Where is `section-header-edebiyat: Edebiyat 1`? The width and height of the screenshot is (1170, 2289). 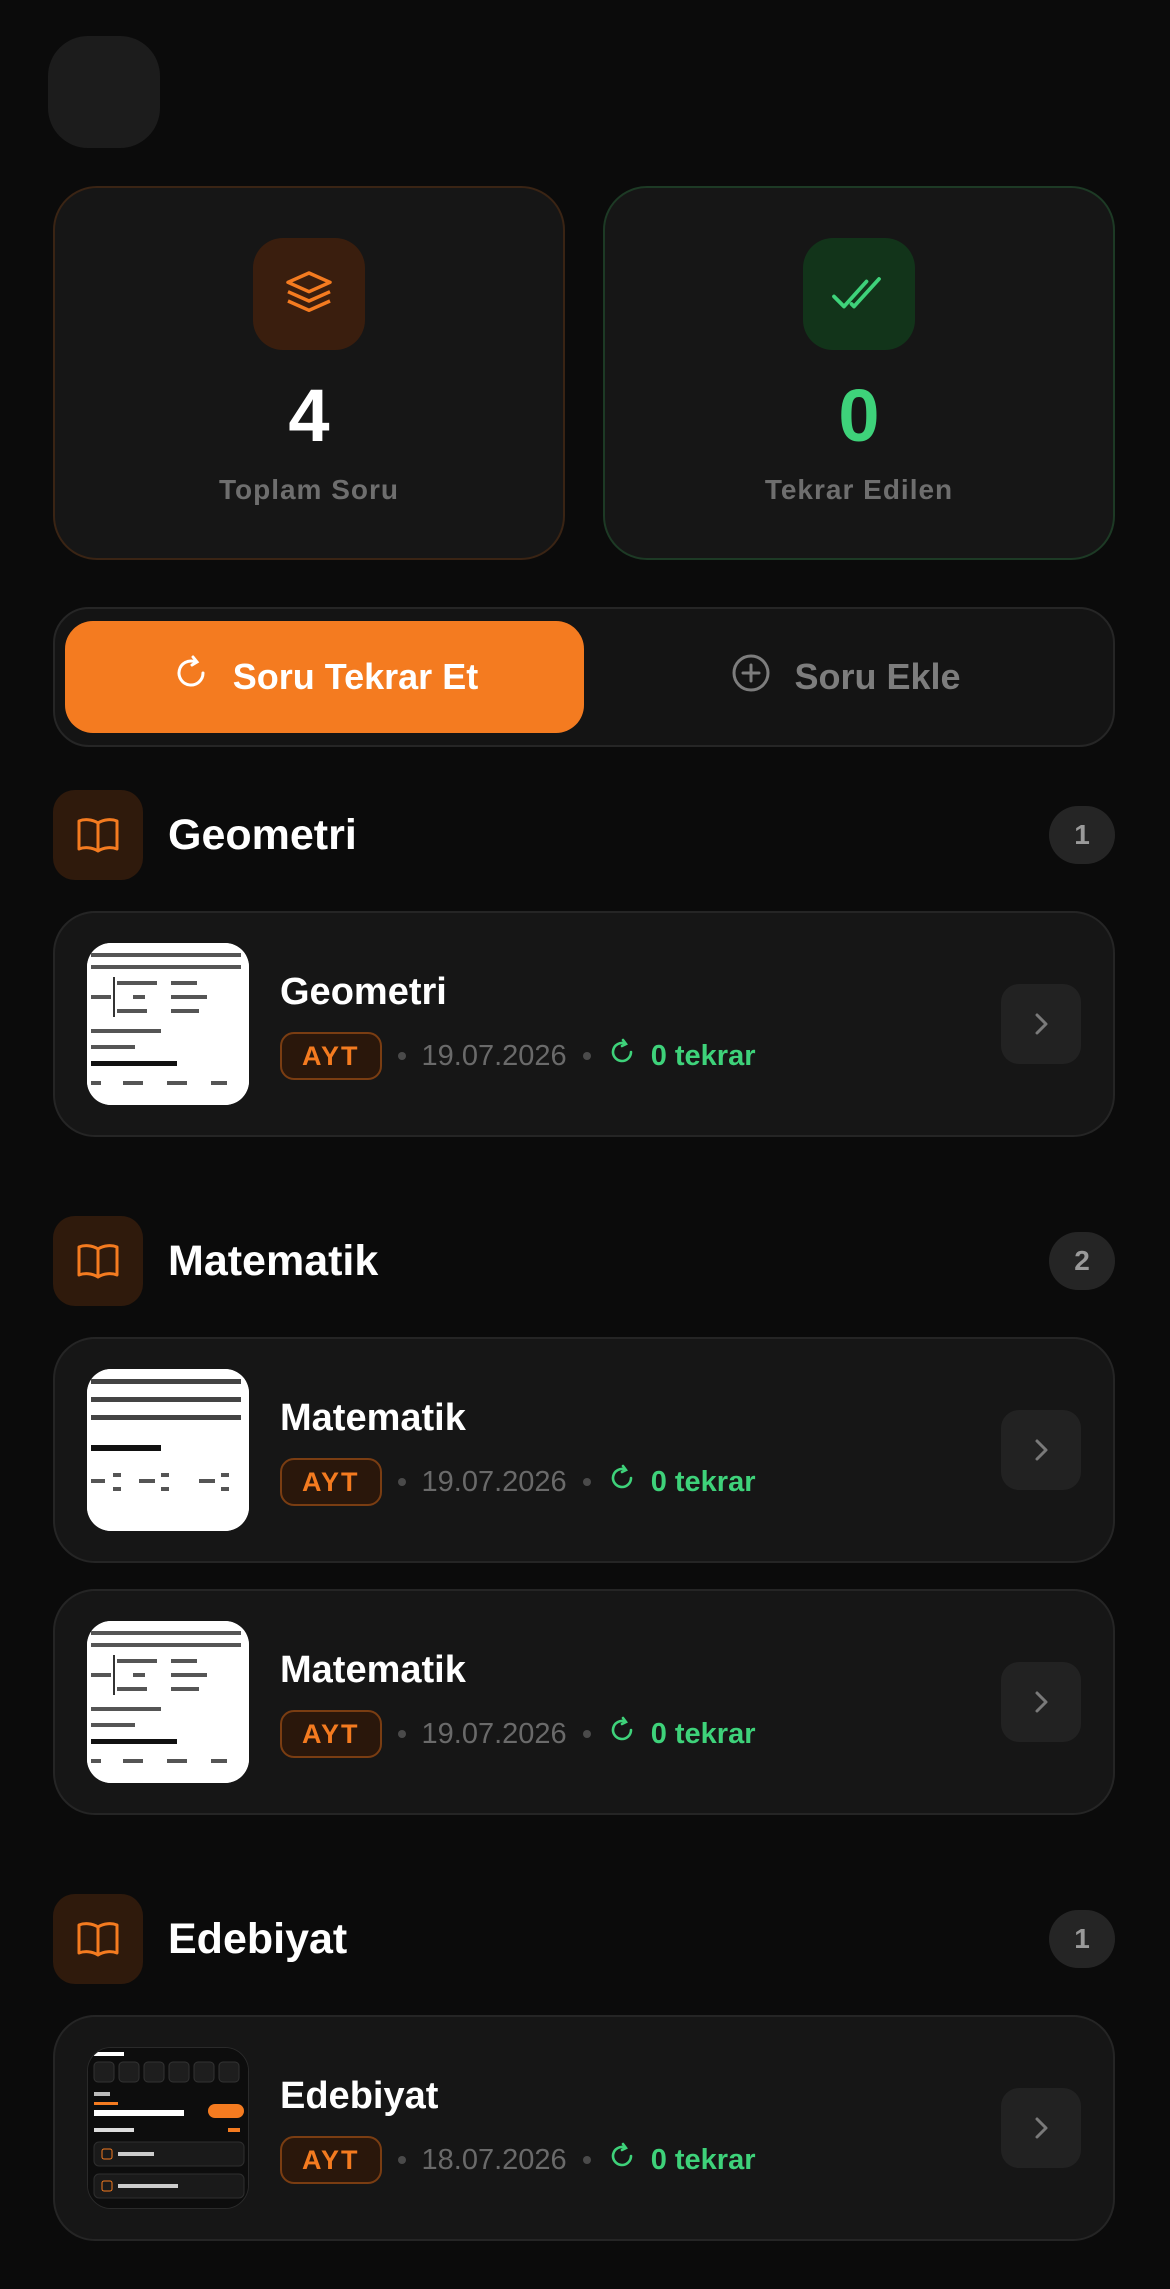
section-header-edebiyat: Edebiyat 1 is located at coordinates (584, 1939).